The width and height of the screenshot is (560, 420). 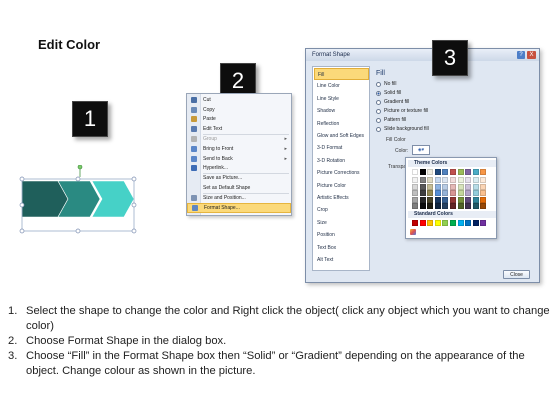 What do you see at coordinates (421, 150) in the screenshot?
I see `color-picker-button: ◈ ▾` at bounding box center [421, 150].